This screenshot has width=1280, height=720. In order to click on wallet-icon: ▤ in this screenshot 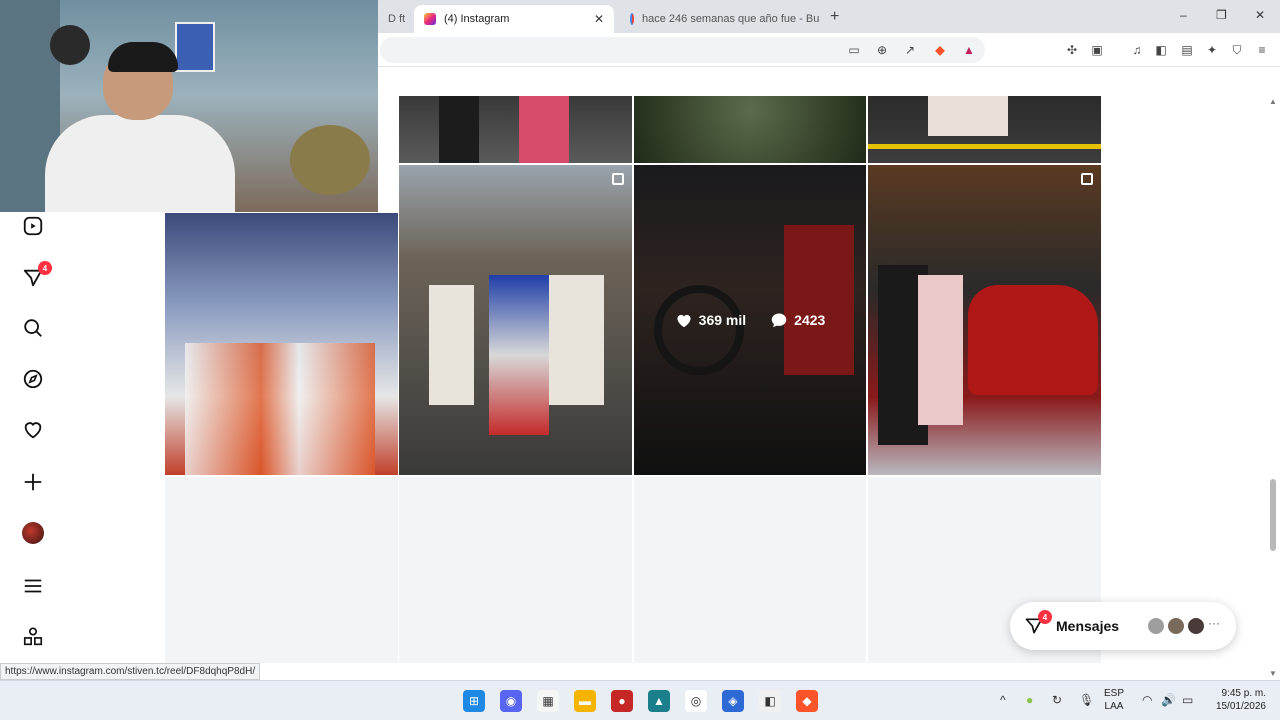, I will do `click(1187, 50)`.